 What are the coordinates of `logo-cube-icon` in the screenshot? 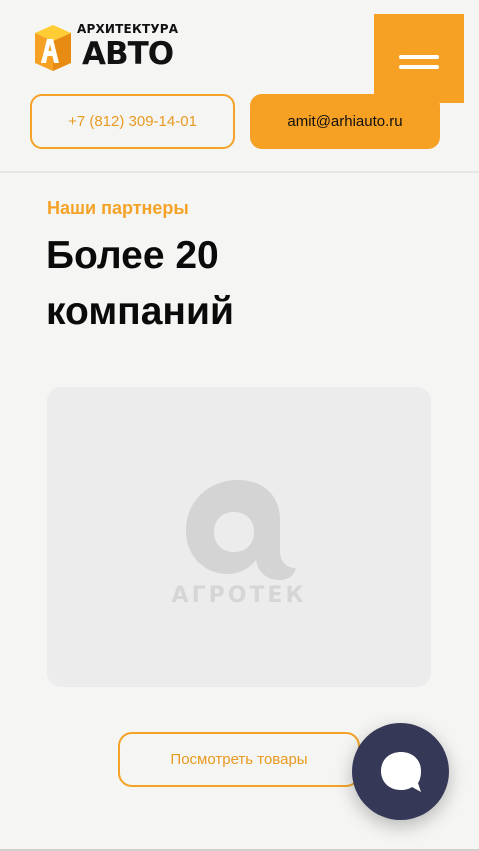 It's located at (53, 48).